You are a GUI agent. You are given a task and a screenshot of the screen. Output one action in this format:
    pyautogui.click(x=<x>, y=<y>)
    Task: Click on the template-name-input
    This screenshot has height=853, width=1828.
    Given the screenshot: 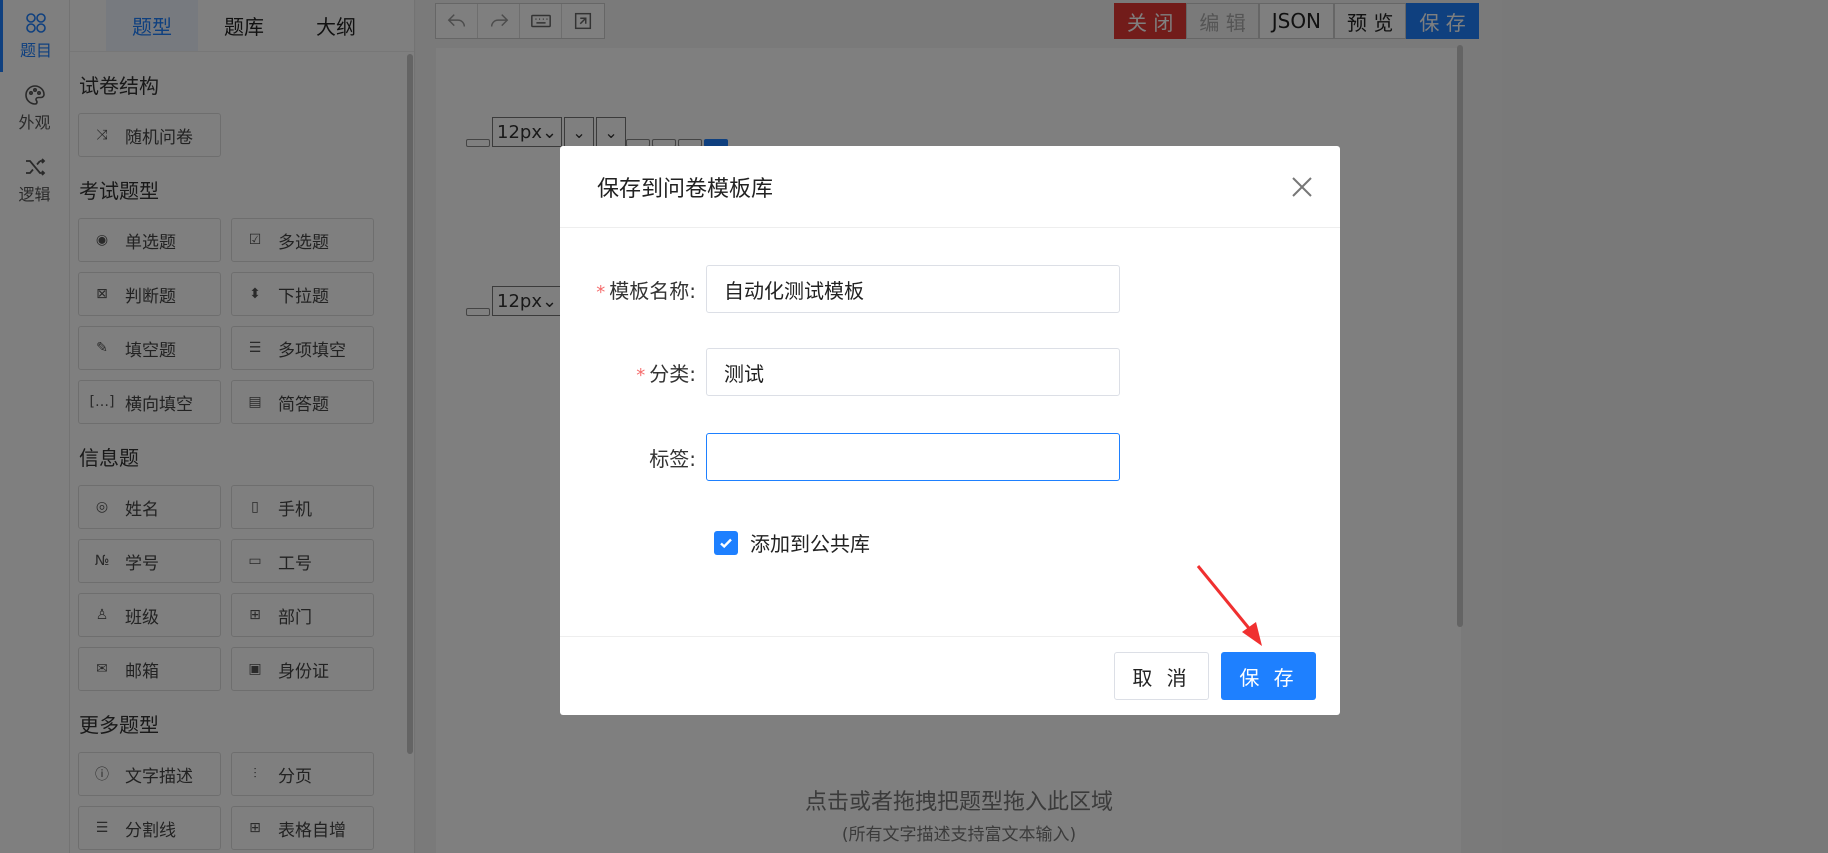 What is the action you would take?
    pyautogui.click(x=913, y=289)
    